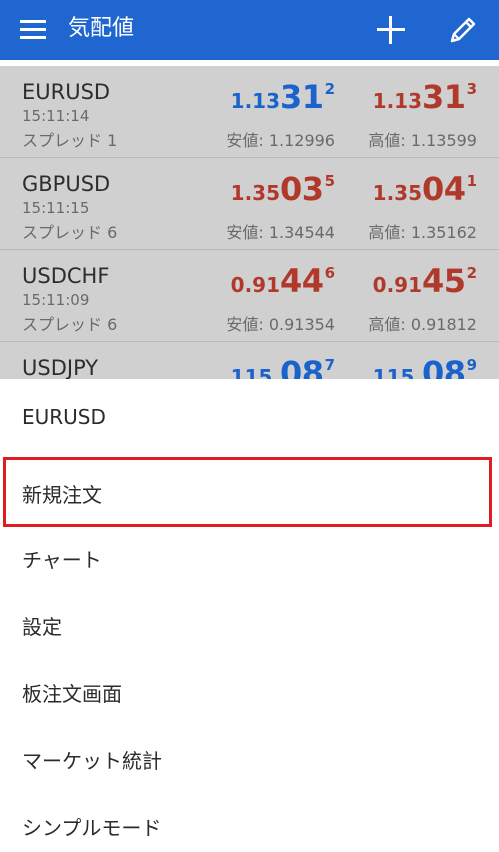  What do you see at coordinates (64, 417) in the screenshot?
I see `context-menu-title: EURUSD` at bounding box center [64, 417].